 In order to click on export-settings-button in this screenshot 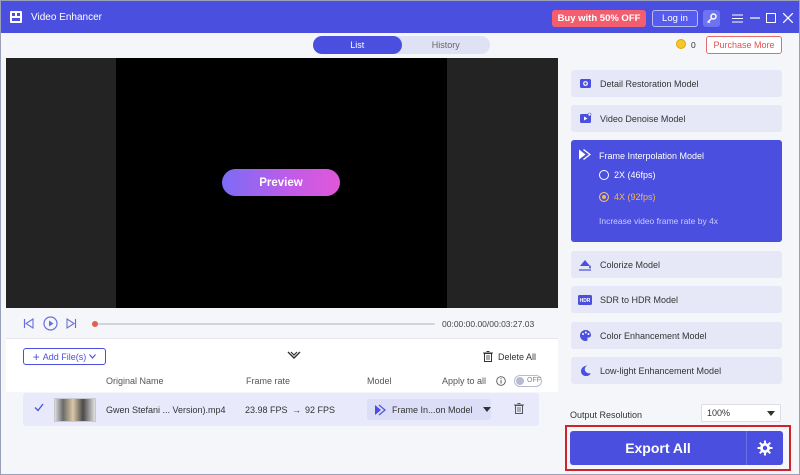, I will do `click(764, 448)`.